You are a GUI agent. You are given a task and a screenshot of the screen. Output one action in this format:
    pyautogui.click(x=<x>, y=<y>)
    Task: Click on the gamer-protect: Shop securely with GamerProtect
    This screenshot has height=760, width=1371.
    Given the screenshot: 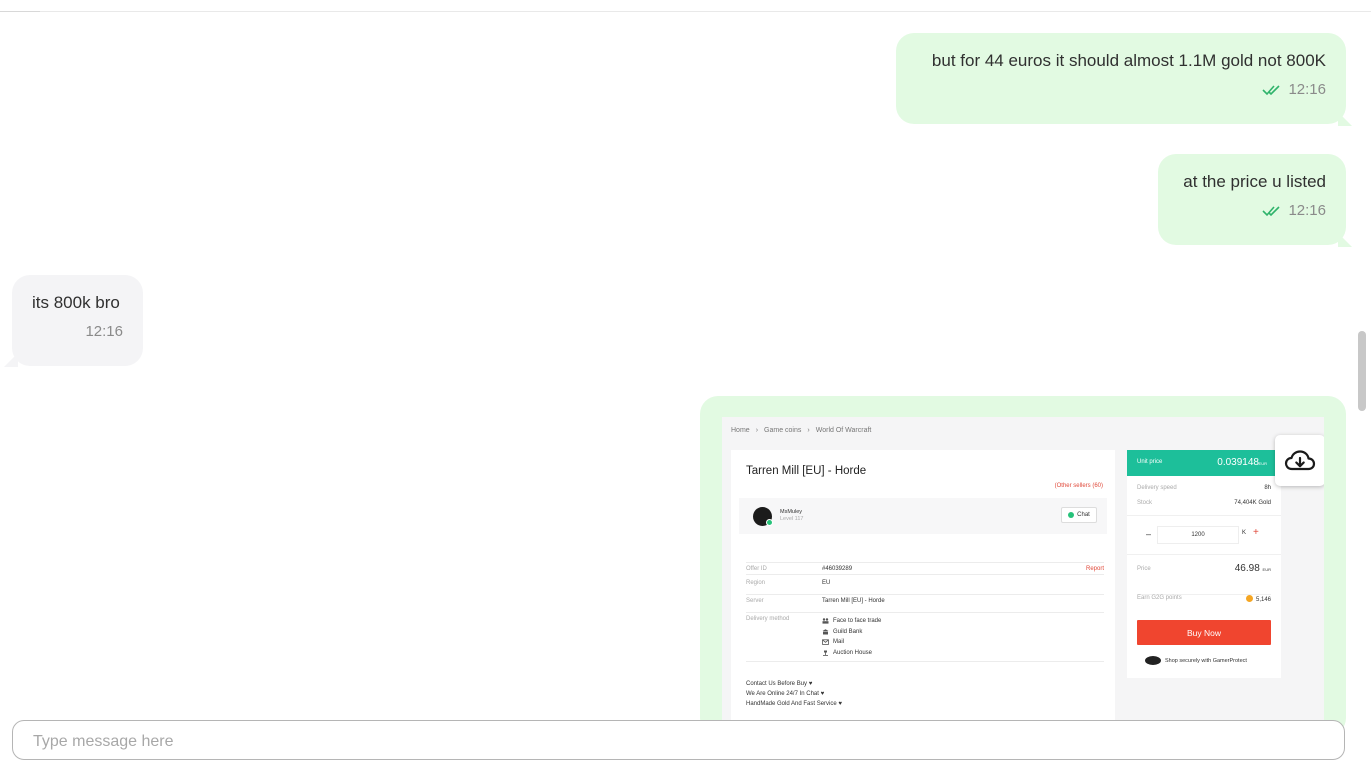 What is the action you would take?
    pyautogui.click(x=1196, y=660)
    